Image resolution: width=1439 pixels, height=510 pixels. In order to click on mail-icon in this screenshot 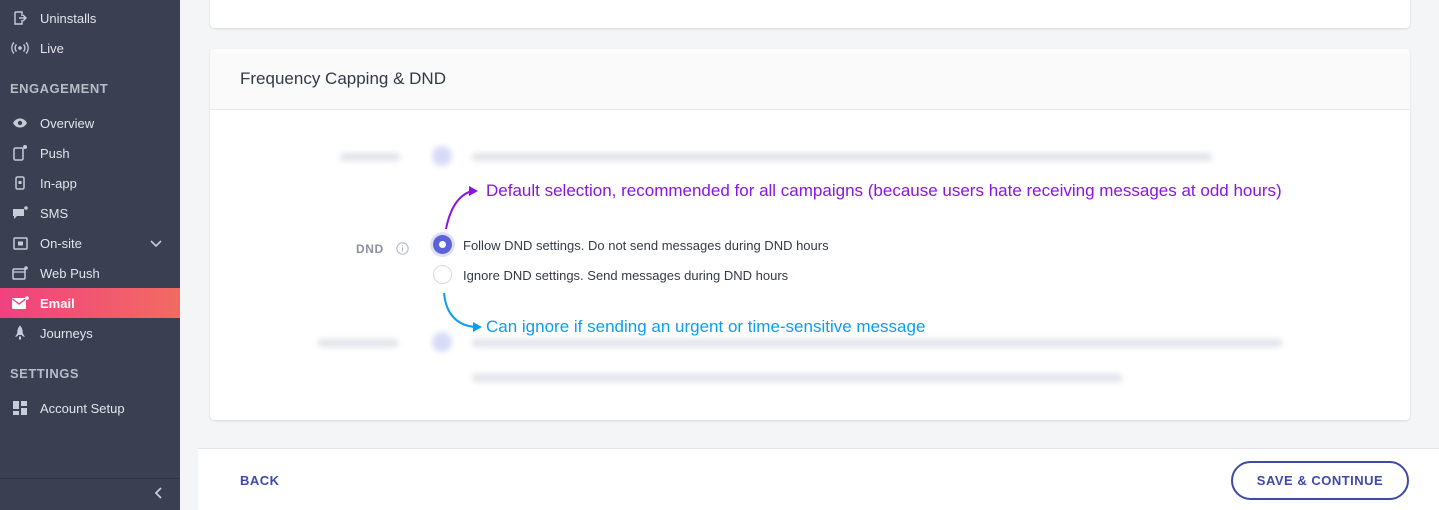, I will do `click(20, 303)`.